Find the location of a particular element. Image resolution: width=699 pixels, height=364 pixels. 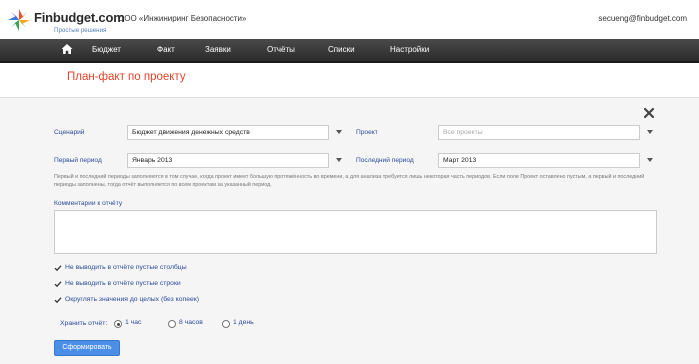

last-period-select: Март 2013 is located at coordinates (539, 160).